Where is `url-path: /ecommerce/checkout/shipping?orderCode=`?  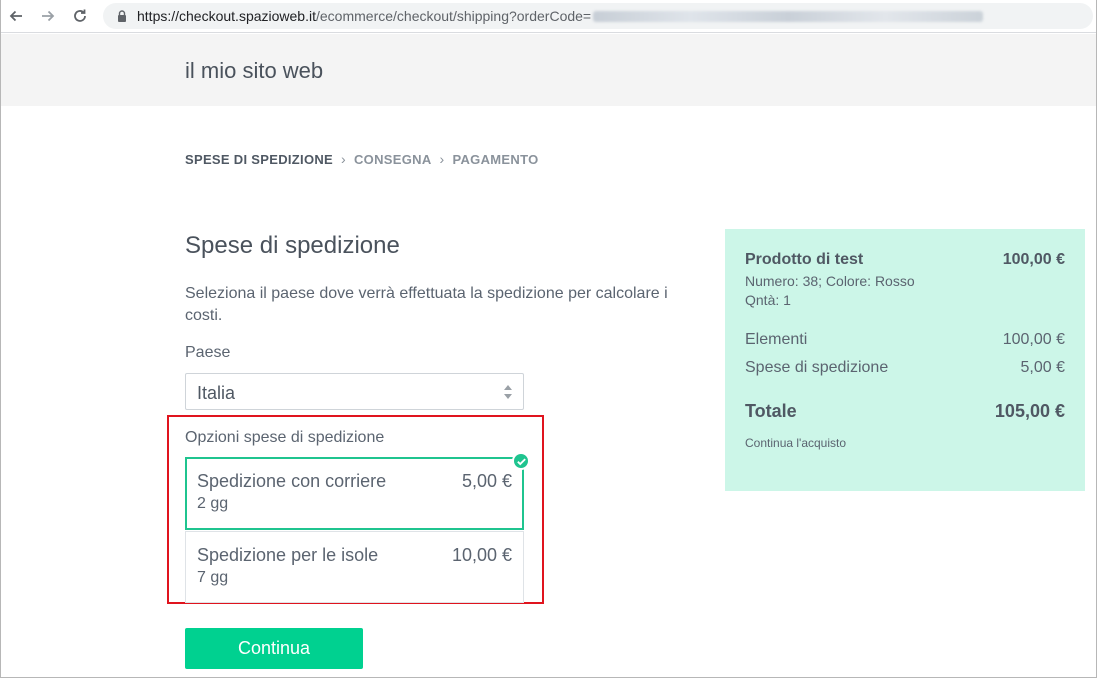
url-path: /ecommerce/checkout/shipping?orderCode= is located at coordinates (454, 16).